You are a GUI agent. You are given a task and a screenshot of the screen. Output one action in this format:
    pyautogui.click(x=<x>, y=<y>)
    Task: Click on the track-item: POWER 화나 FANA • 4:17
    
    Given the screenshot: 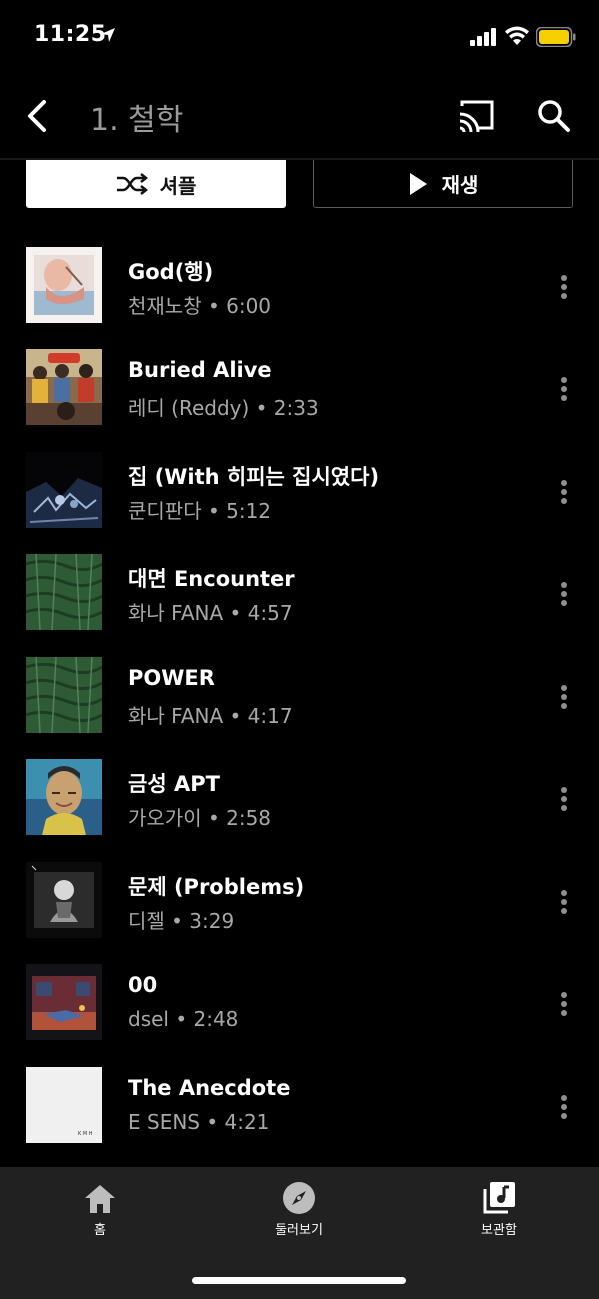 What is the action you would take?
    pyautogui.click(x=299, y=697)
    